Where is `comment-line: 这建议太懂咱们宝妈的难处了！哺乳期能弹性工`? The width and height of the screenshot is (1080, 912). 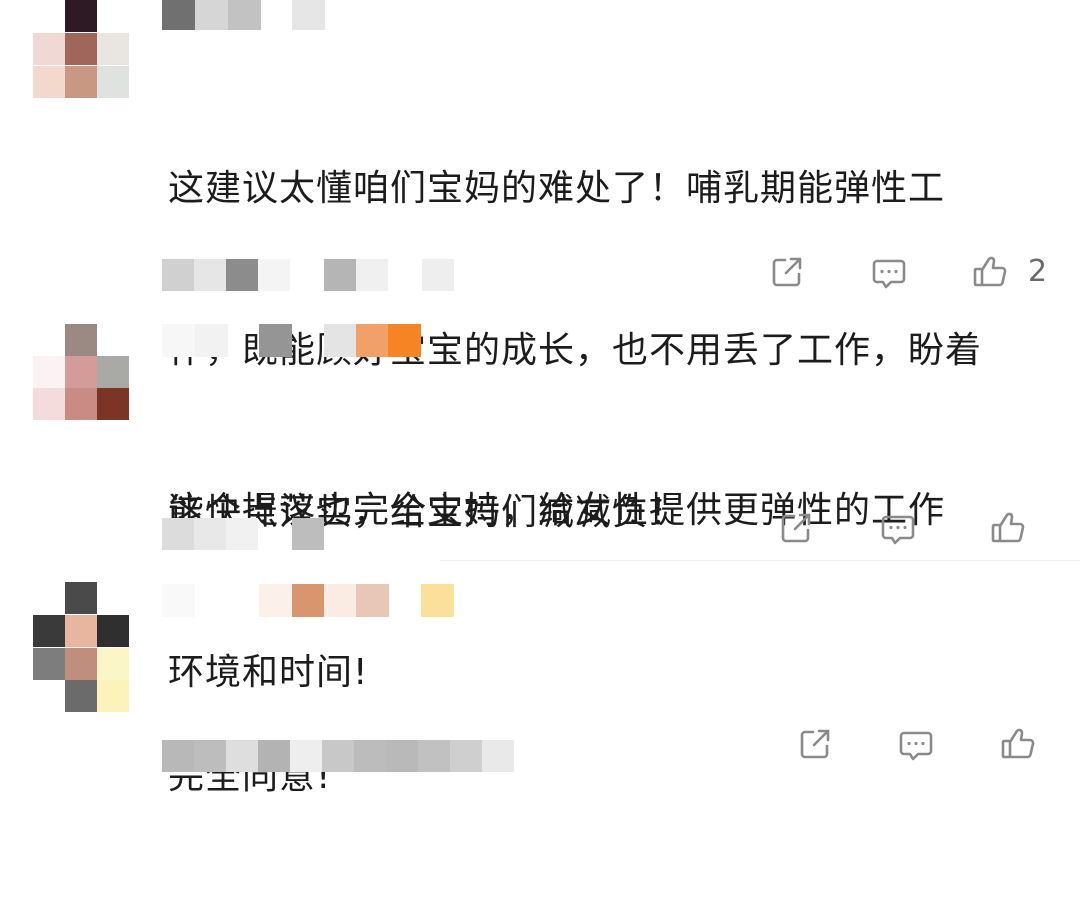 comment-line: 这建议太懂咱们宝妈的难处了！哺乳期能弹性工 is located at coordinates (557, 188).